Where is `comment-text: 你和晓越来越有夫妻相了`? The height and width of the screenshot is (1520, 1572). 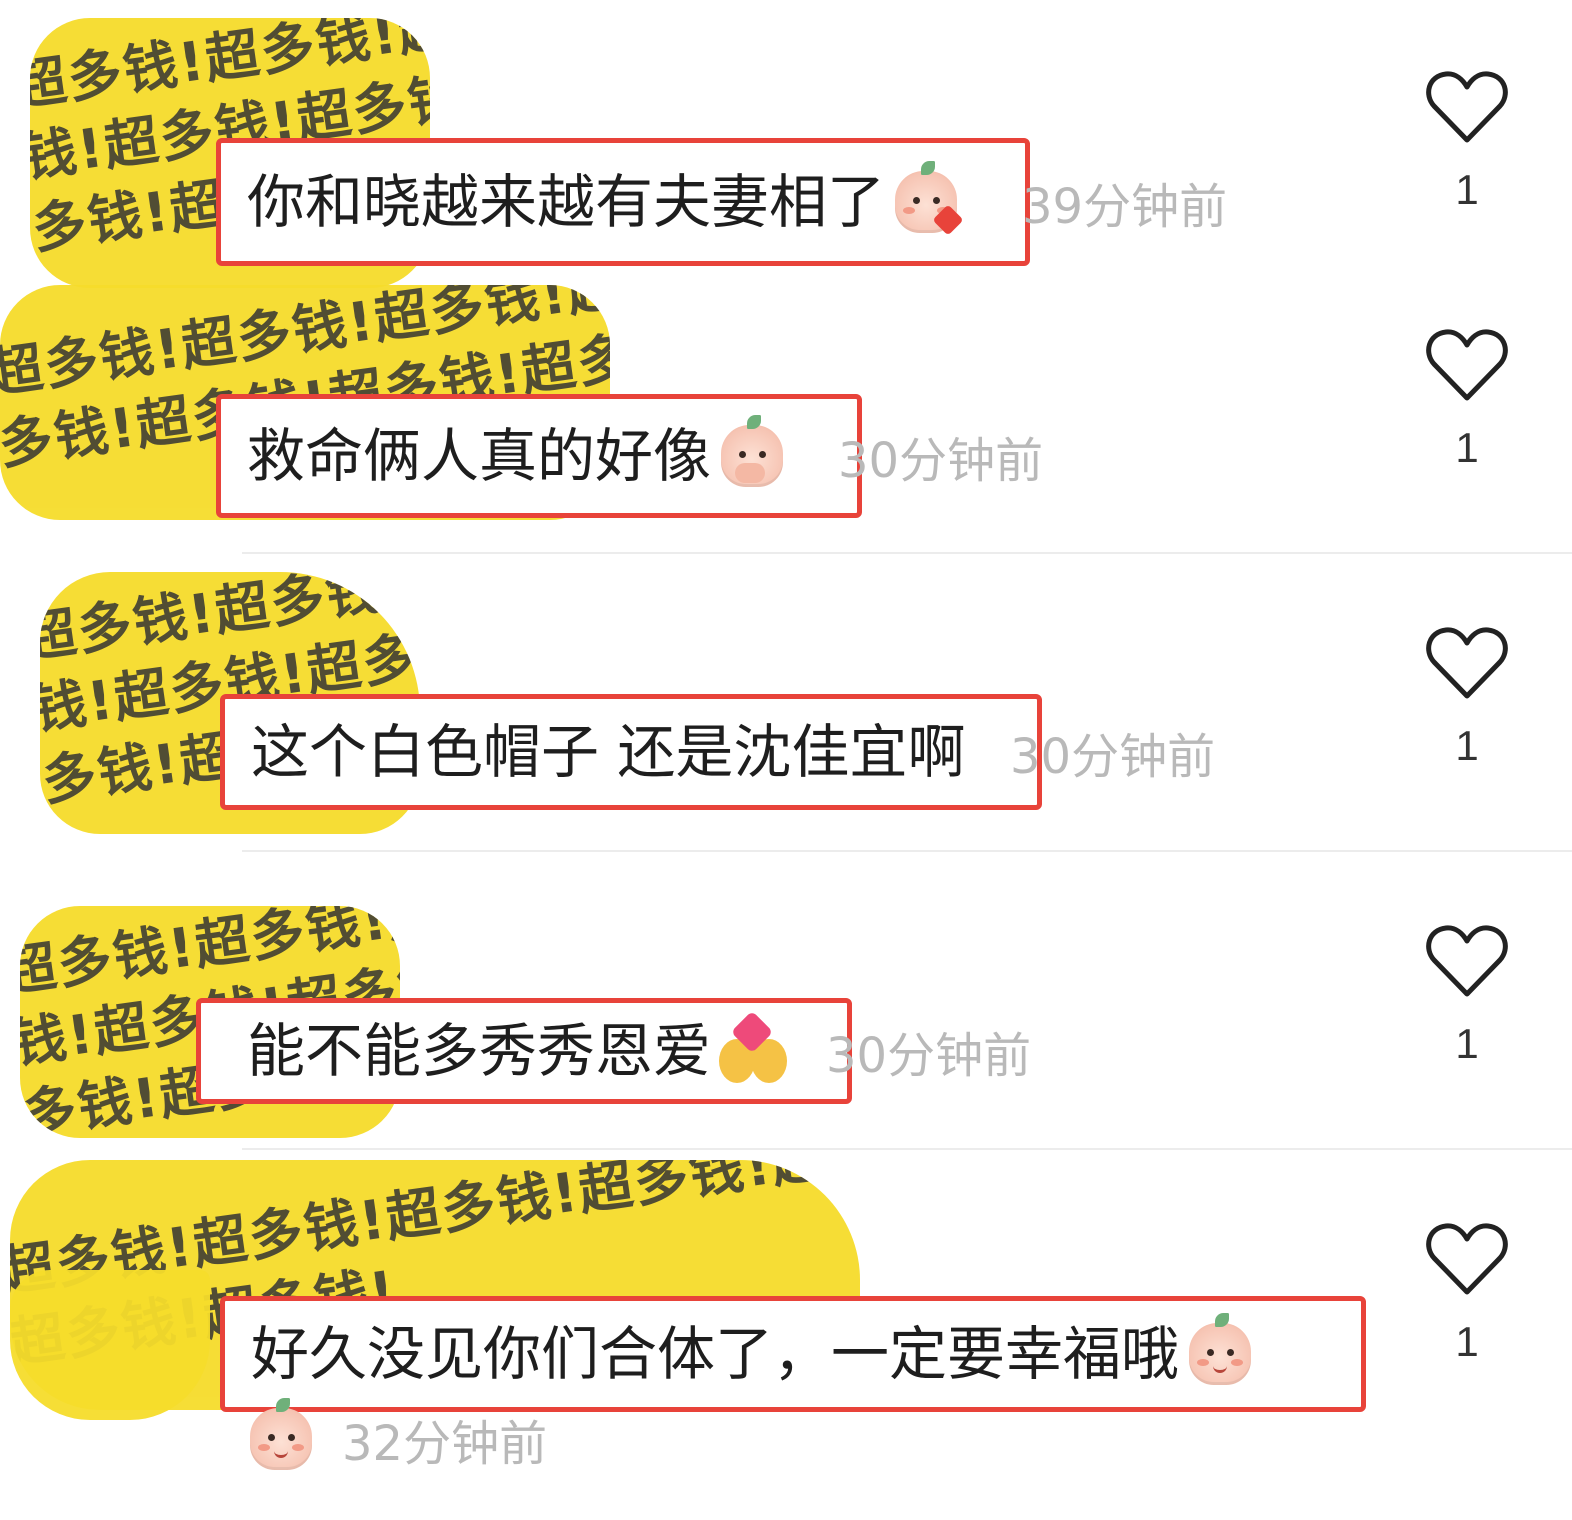 comment-text: 你和晓越来越有夫妻相了 is located at coordinates (566, 202).